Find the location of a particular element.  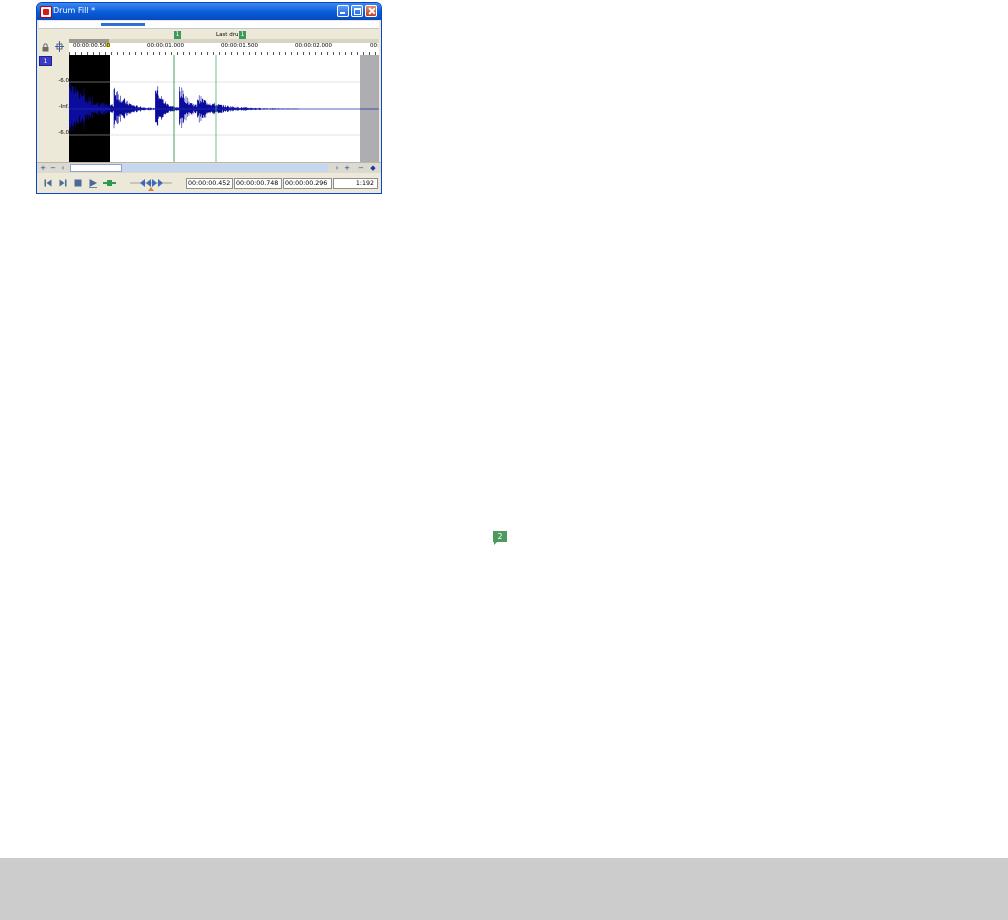

stop-icon is located at coordinates (78, 183).